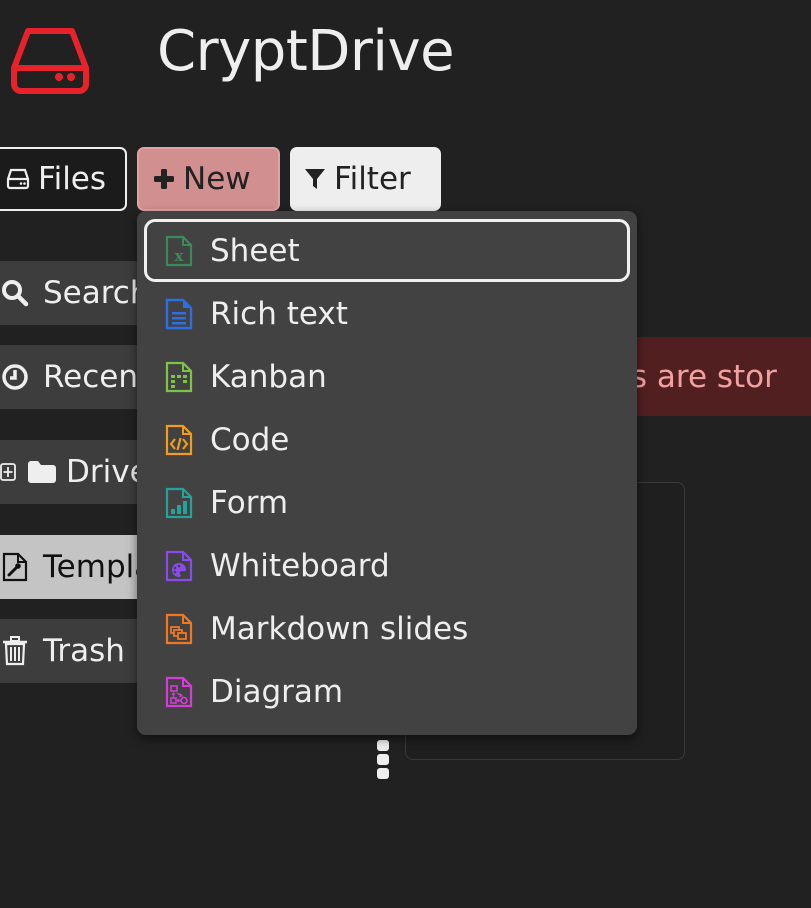 Image resolution: width=811 pixels, height=908 pixels. I want to click on new-menu-item-rich-text: Rich text, so click(387, 313).